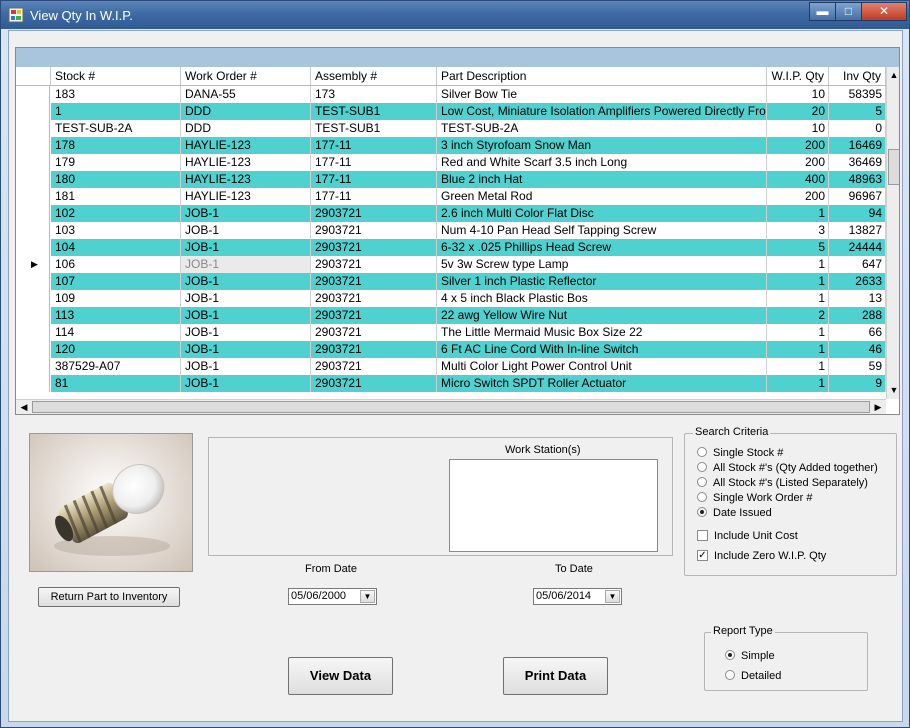 The height and width of the screenshot is (728, 910). What do you see at coordinates (782, 483) in the screenshot?
I see `search-option-radio: All Stock #'s (Listed Separately)` at bounding box center [782, 483].